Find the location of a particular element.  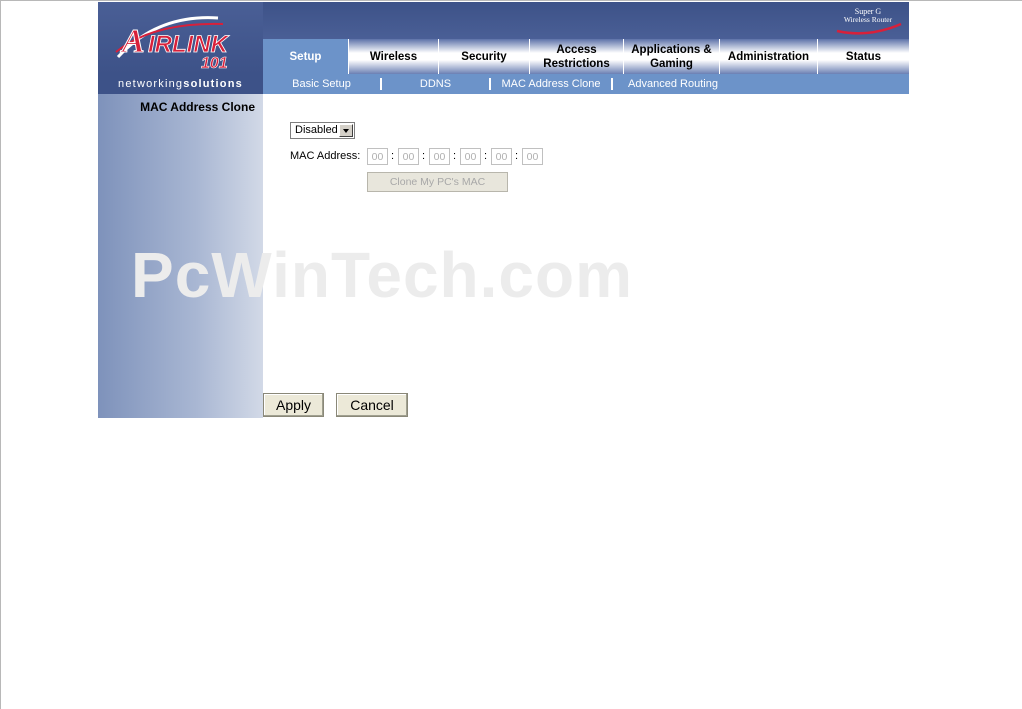

tab-access-restrictions: Access Restrictions is located at coordinates (577, 56).